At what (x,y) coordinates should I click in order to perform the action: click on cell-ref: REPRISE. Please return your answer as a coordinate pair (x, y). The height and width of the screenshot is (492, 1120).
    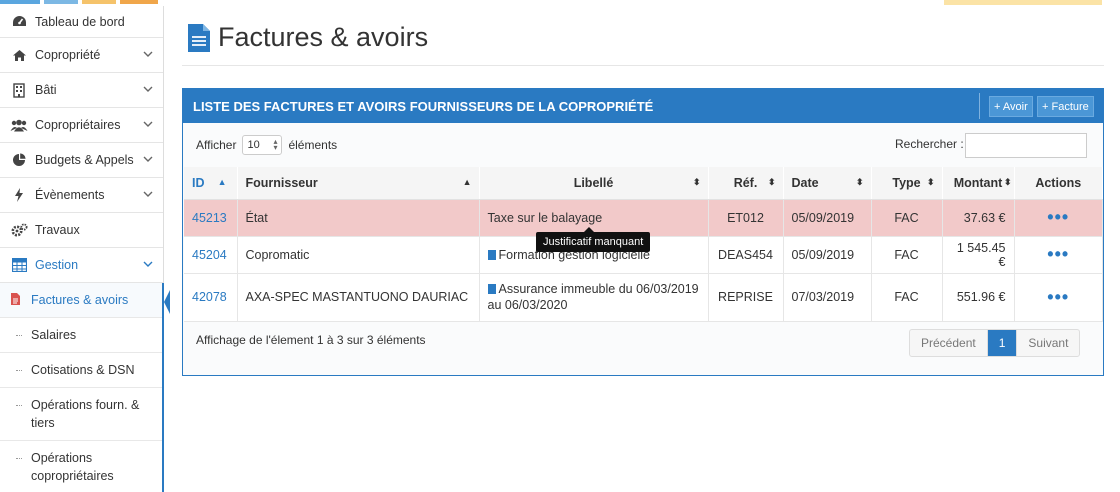
    Looking at the image, I should click on (746, 297).